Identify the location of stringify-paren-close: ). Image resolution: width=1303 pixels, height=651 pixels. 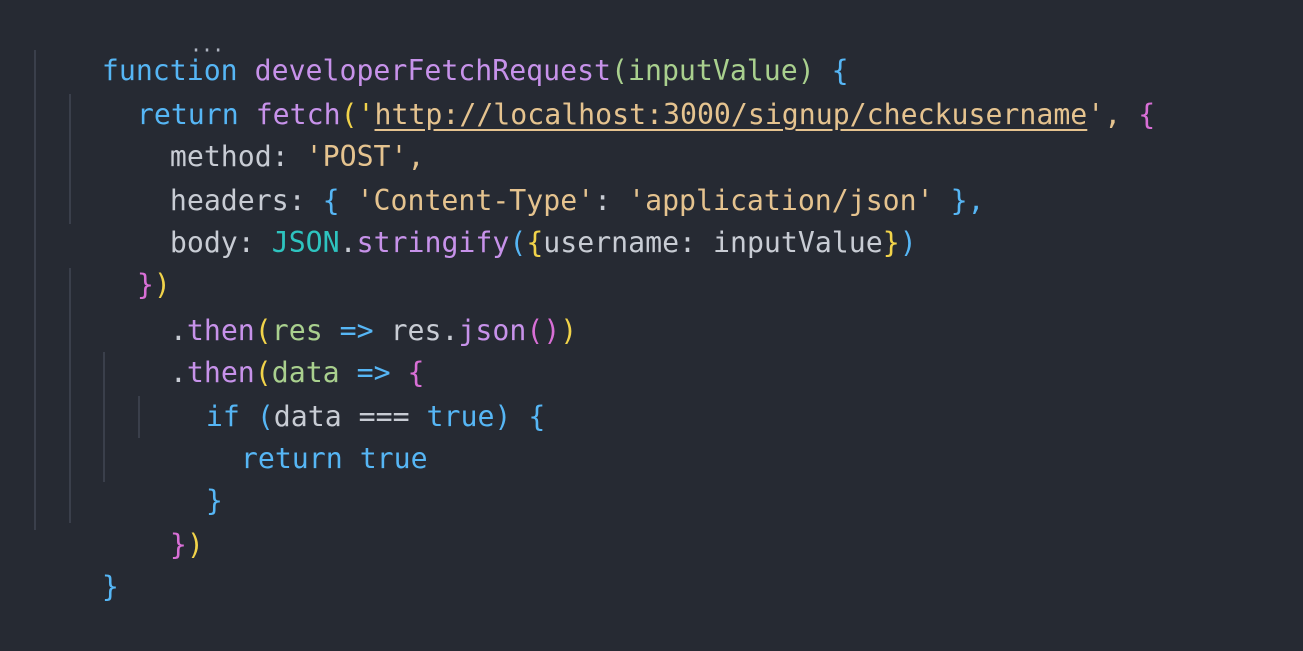
(908, 242).